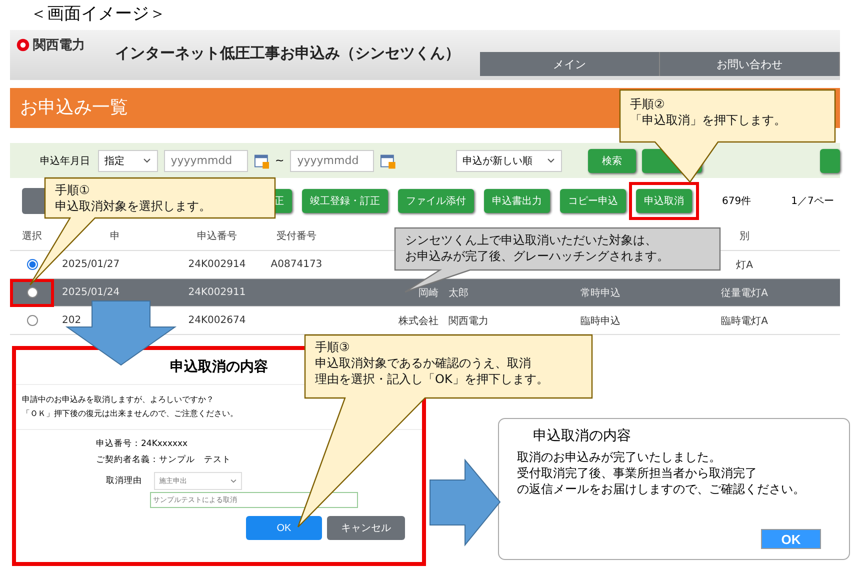 Image resolution: width=858 pixels, height=572 pixels. What do you see at coordinates (333, 347) in the screenshot?
I see `callout-text: 手順③` at bounding box center [333, 347].